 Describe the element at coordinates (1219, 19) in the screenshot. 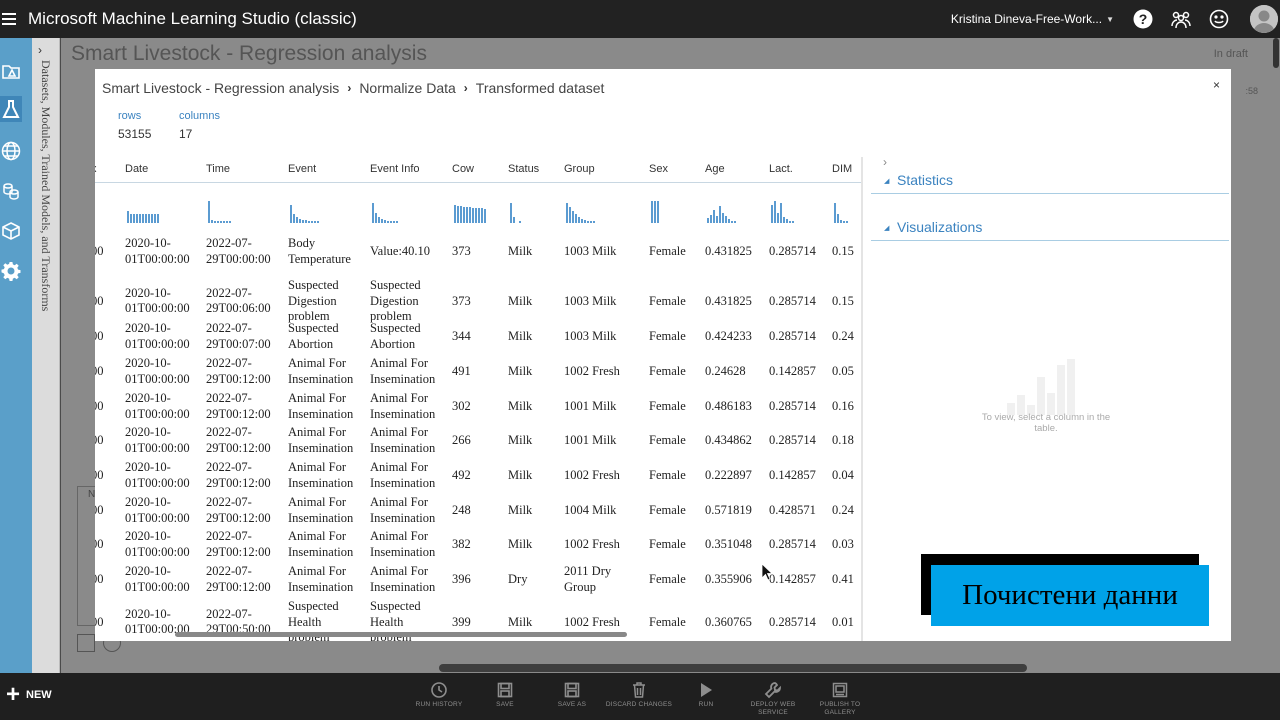

I see `feedback-smiley-icon` at that location.